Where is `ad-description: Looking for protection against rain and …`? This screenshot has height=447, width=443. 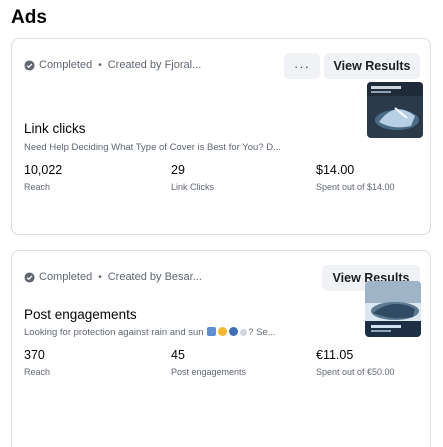
ad-description: Looking for protection against rain and … is located at coordinates (150, 332).